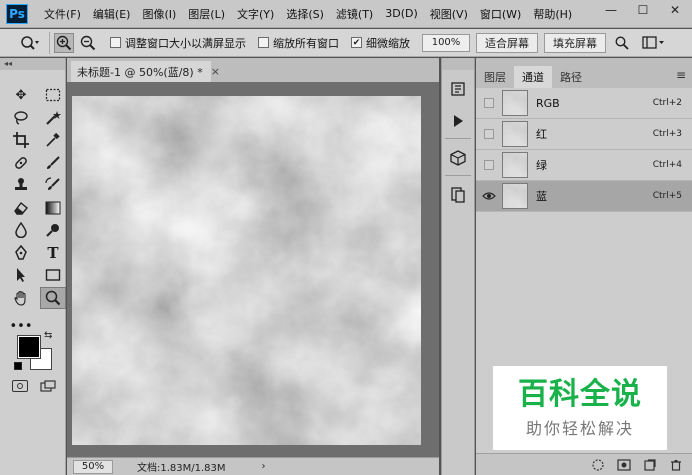  What do you see at coordinates (115, 42) in the screenshot?
I see `resize-windows-checkbox` at bounding box center [115, 42].